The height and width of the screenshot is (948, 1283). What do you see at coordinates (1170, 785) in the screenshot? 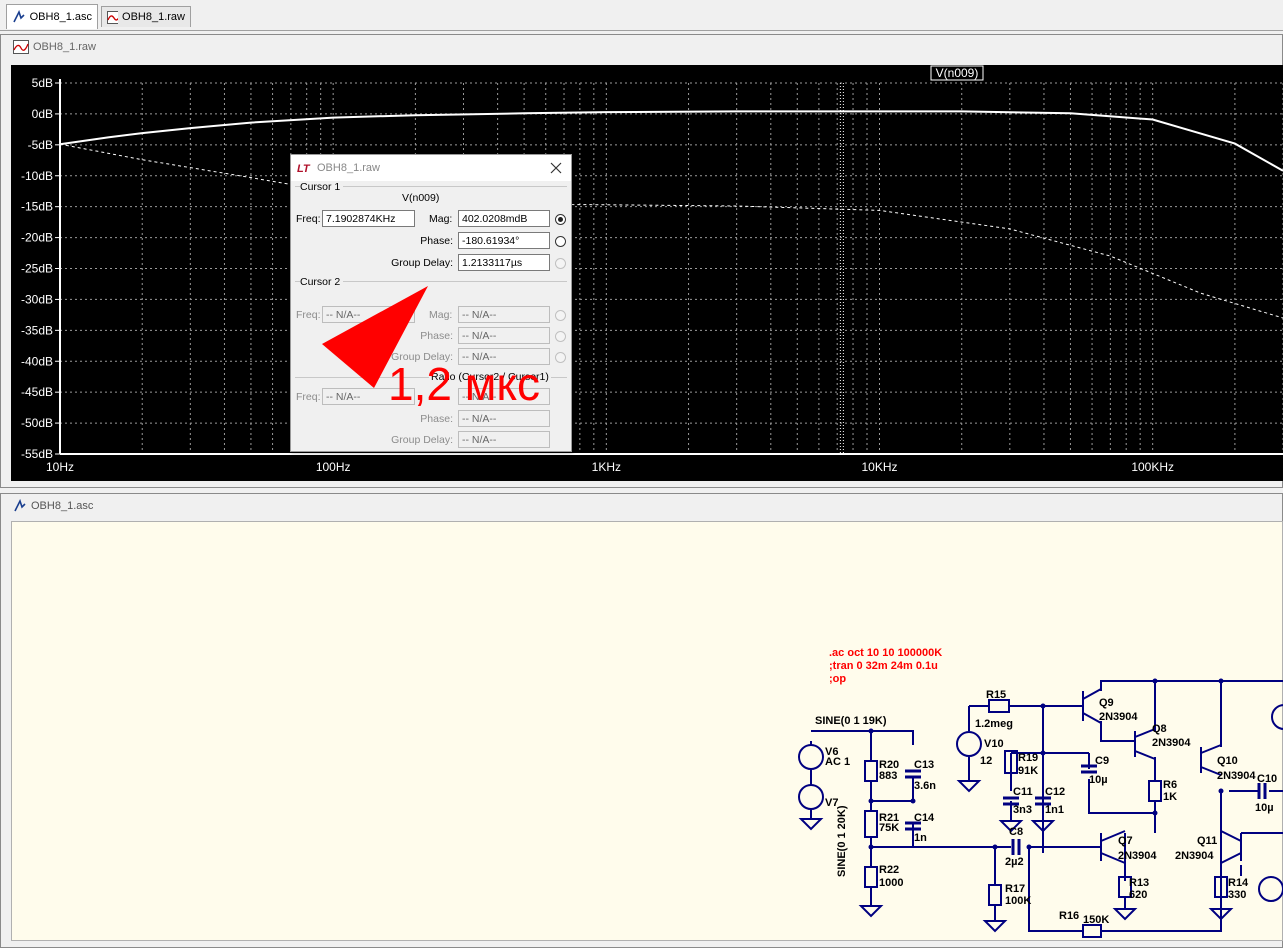
I see `component-label: R6` at bounding box center [1170, 785].